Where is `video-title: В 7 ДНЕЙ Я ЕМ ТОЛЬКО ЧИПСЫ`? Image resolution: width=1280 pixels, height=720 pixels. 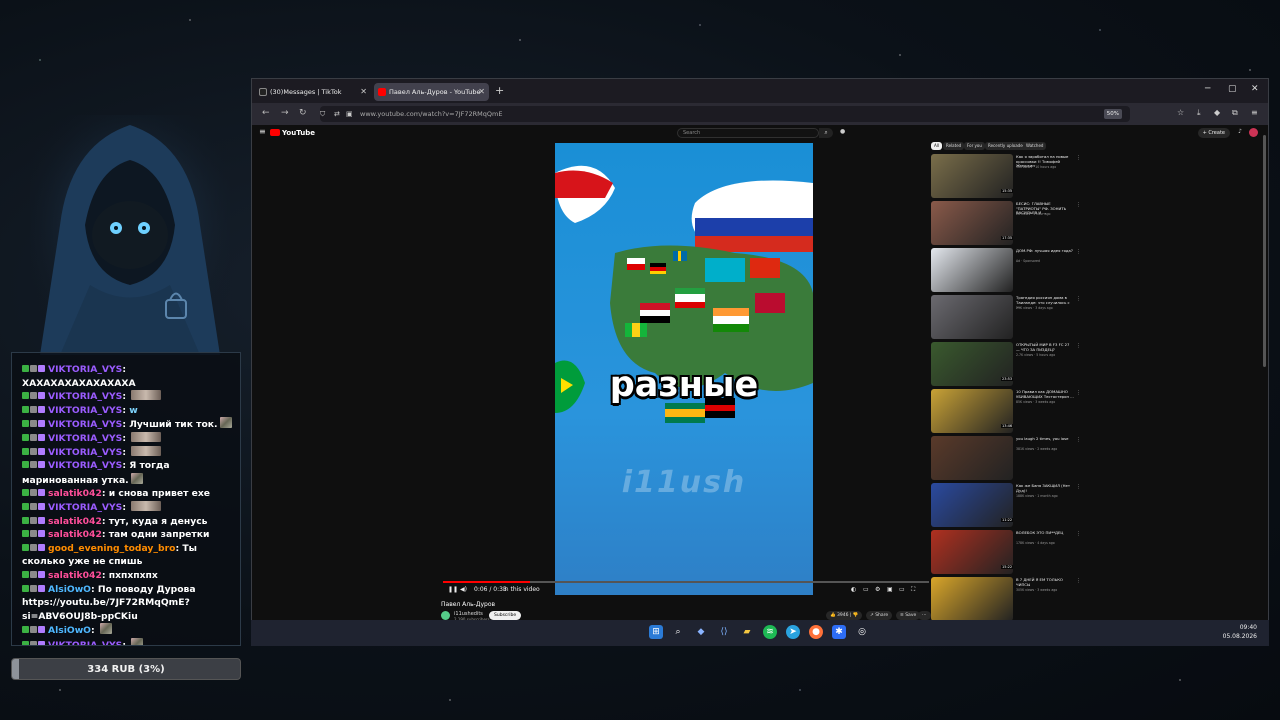
video-title: В 7 ДНЕЙ Я ЕМ ТОЛЬКО ЧИПСЫ is located at coordinates (1045, 582).